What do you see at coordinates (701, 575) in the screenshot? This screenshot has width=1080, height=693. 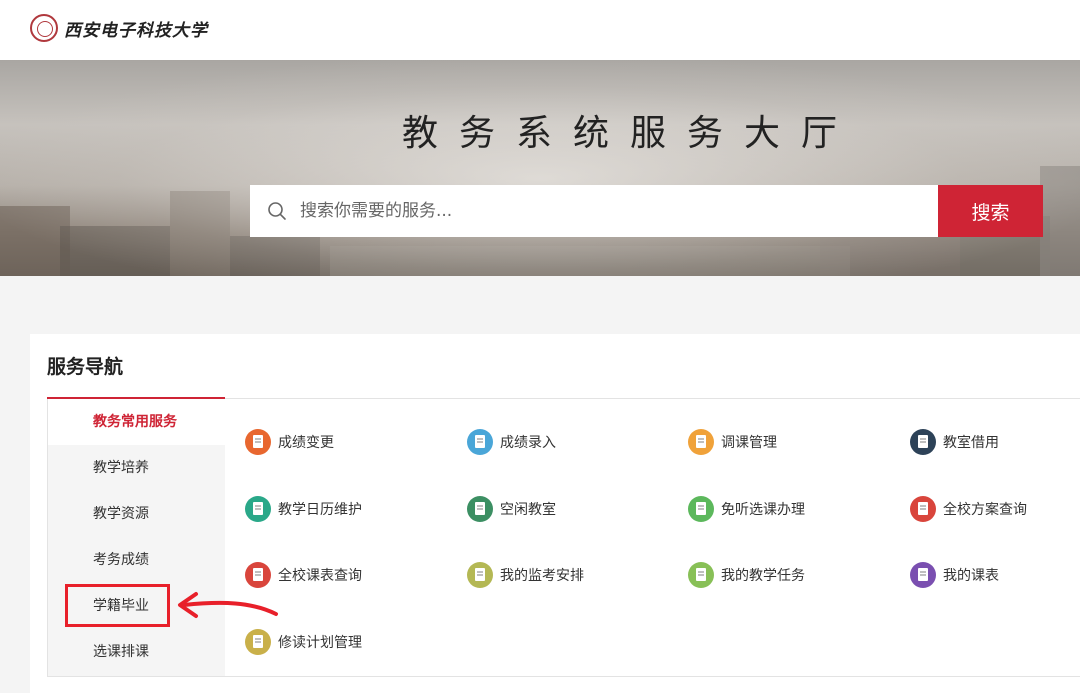 I see `my-teaching-task-icon` at bounding box center [701, 575].